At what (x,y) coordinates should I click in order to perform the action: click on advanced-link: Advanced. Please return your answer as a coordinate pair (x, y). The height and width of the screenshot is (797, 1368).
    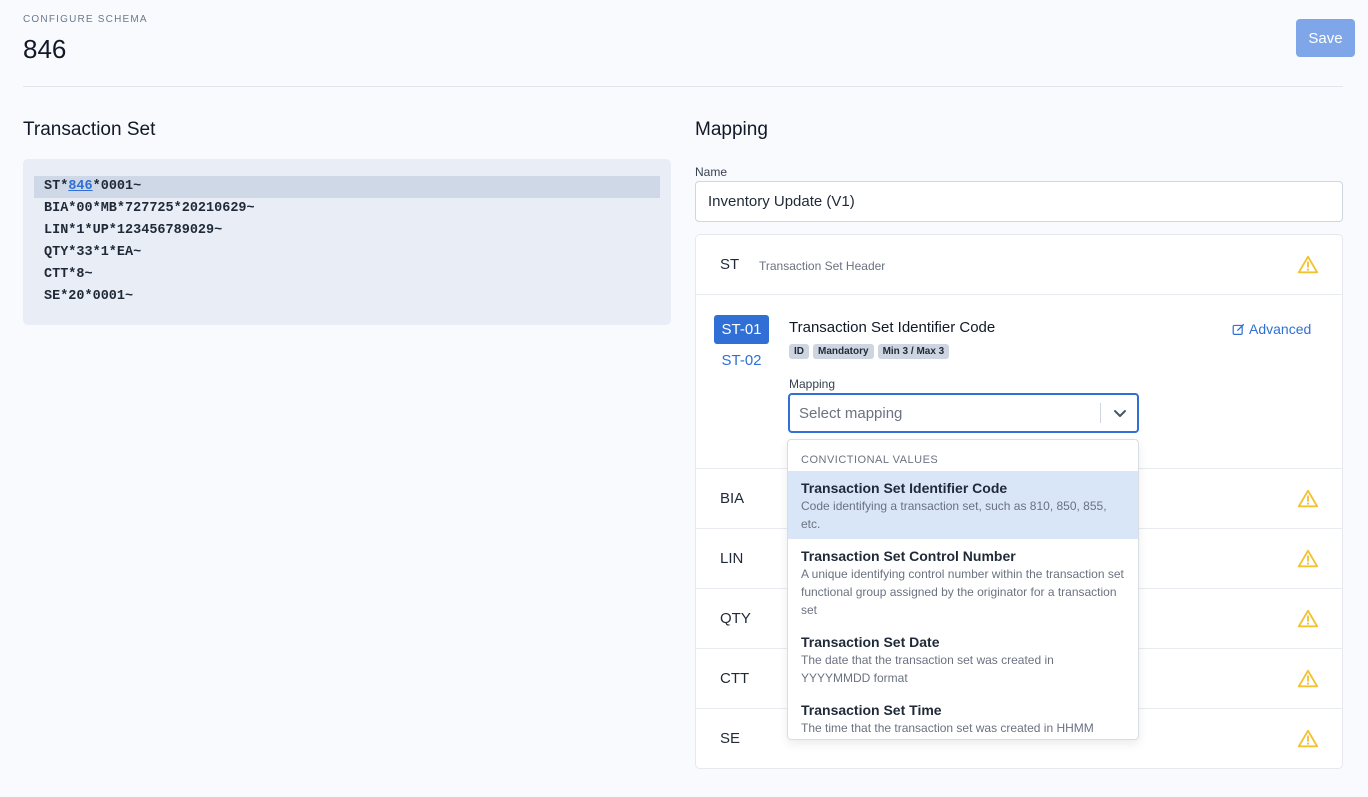
    Looking at the image, I should click on (1271, 329).